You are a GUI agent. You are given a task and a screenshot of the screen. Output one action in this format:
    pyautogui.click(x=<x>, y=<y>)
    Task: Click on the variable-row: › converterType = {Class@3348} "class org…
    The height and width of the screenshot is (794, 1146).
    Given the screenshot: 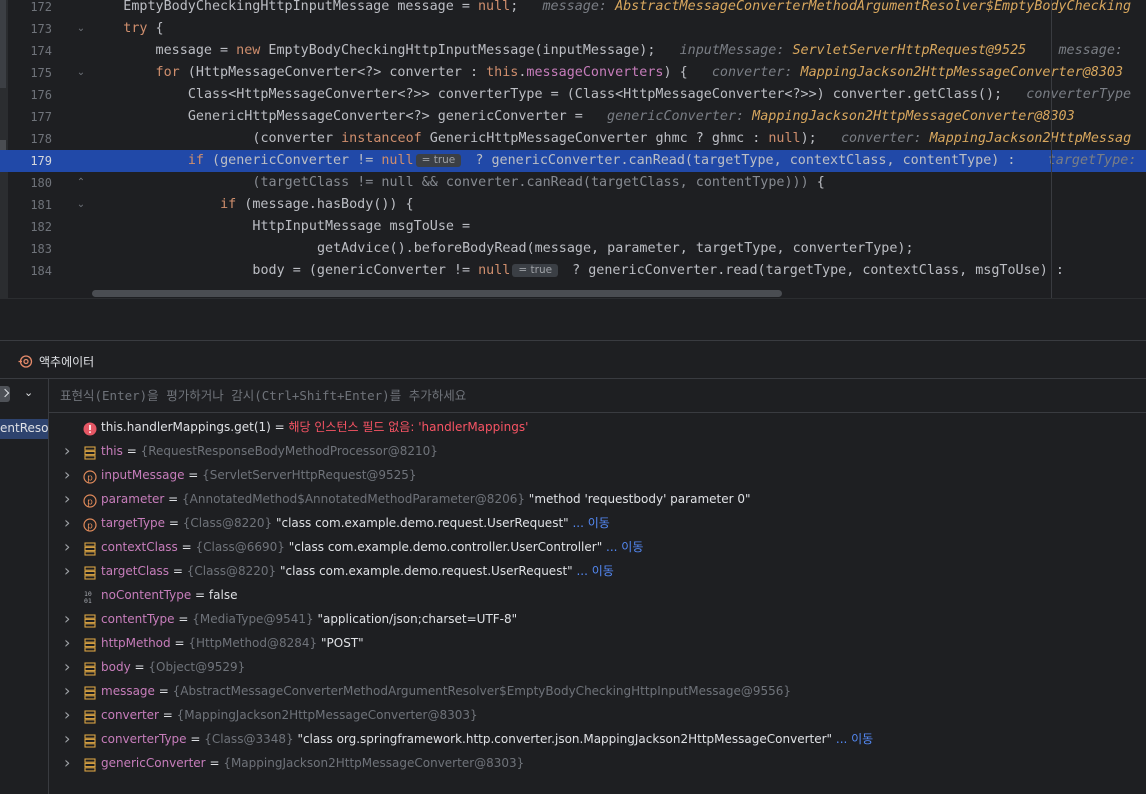 What is the action you would take?
    pyautogui.click(x=597, y=739)
    